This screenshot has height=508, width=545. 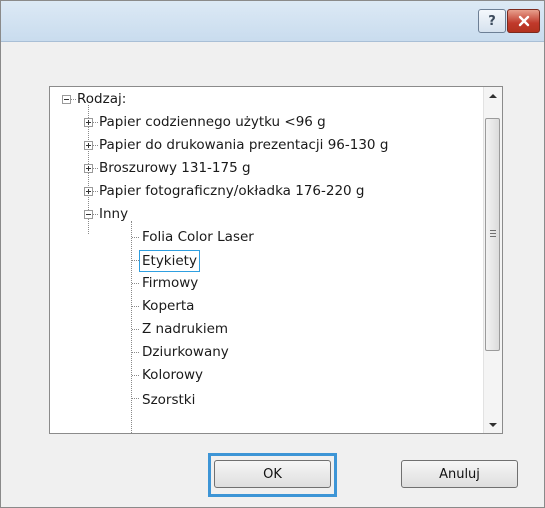 I want to click on tree-item-folia-color-laser: Folia Color Laser, so click(x=198, y=237).